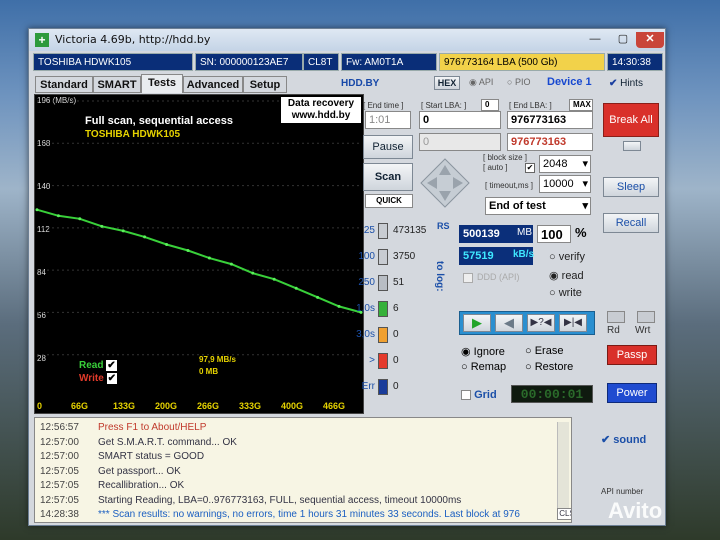  Describe the element at coordinates (159, 121) in the screenshot. I see `scan-title: Full scan, sequential access` at that location.